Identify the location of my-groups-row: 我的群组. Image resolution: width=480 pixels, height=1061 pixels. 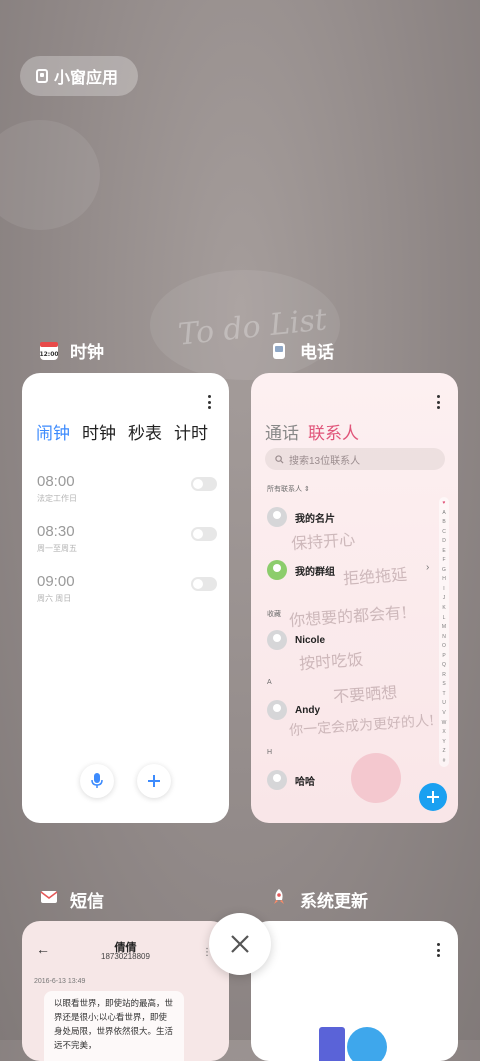
(301, 570).